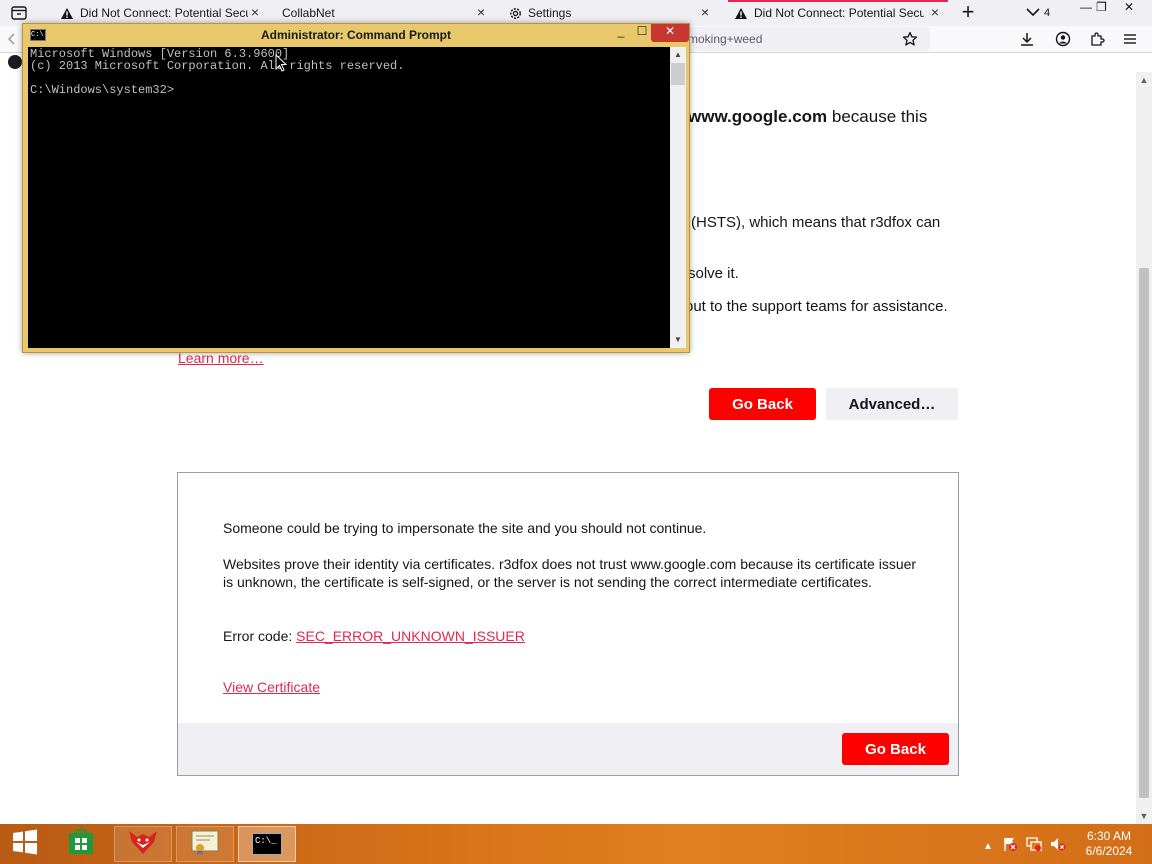 The height and width of the screenshot is (864, 1152). Describe the element at coordinates (621, 33) in the screenshot. I see `minimize-icon: _` at that location.